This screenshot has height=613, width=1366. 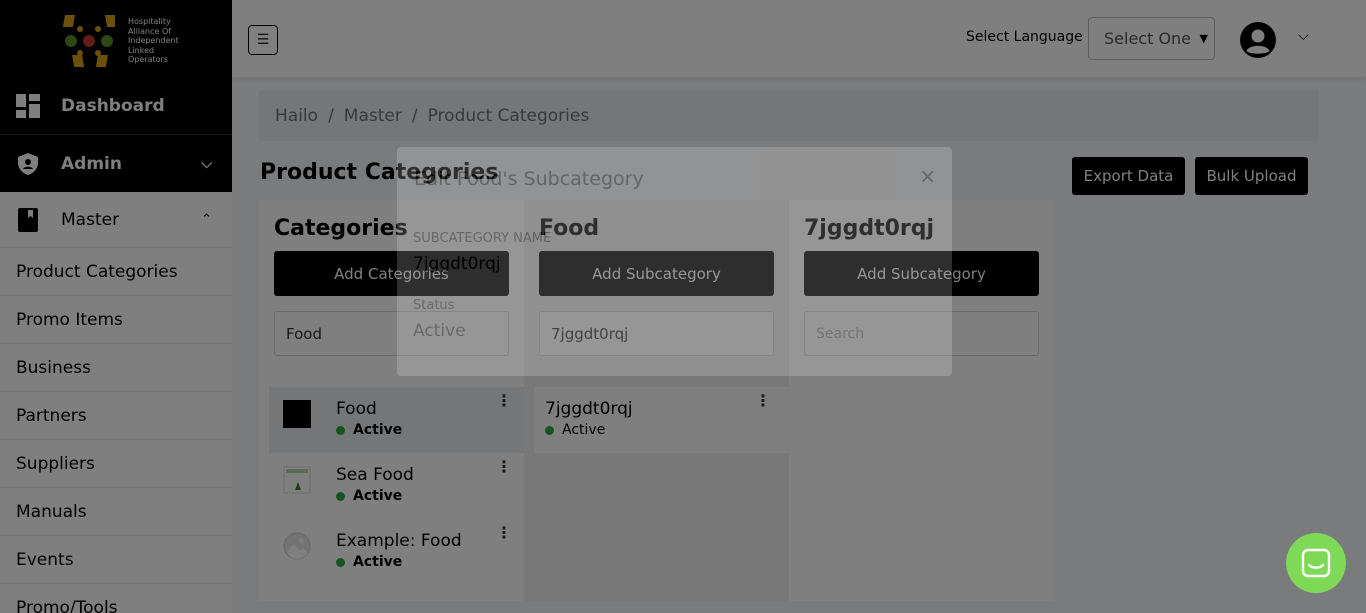 I want to click on status-label: Status, so click(x=434, y=305).